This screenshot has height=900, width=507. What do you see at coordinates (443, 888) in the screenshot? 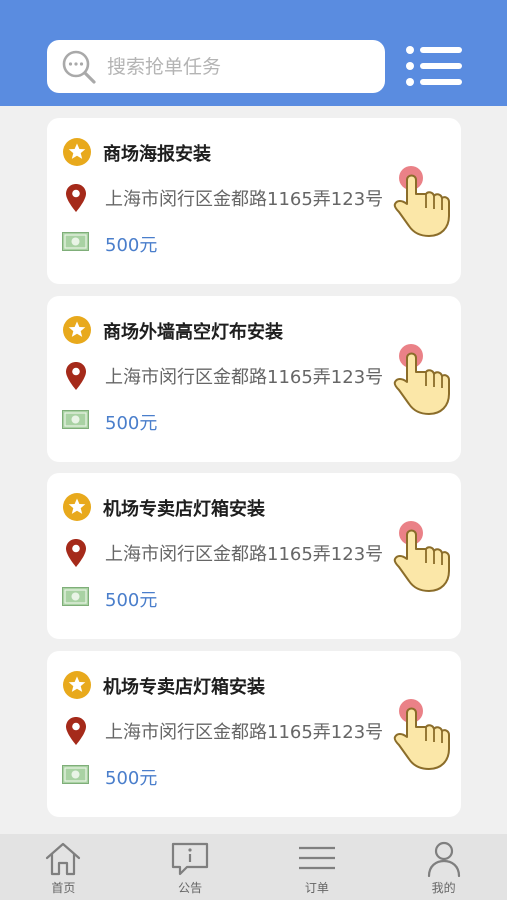
I see `tab-label: 我的` at bounding box center [443, 888].